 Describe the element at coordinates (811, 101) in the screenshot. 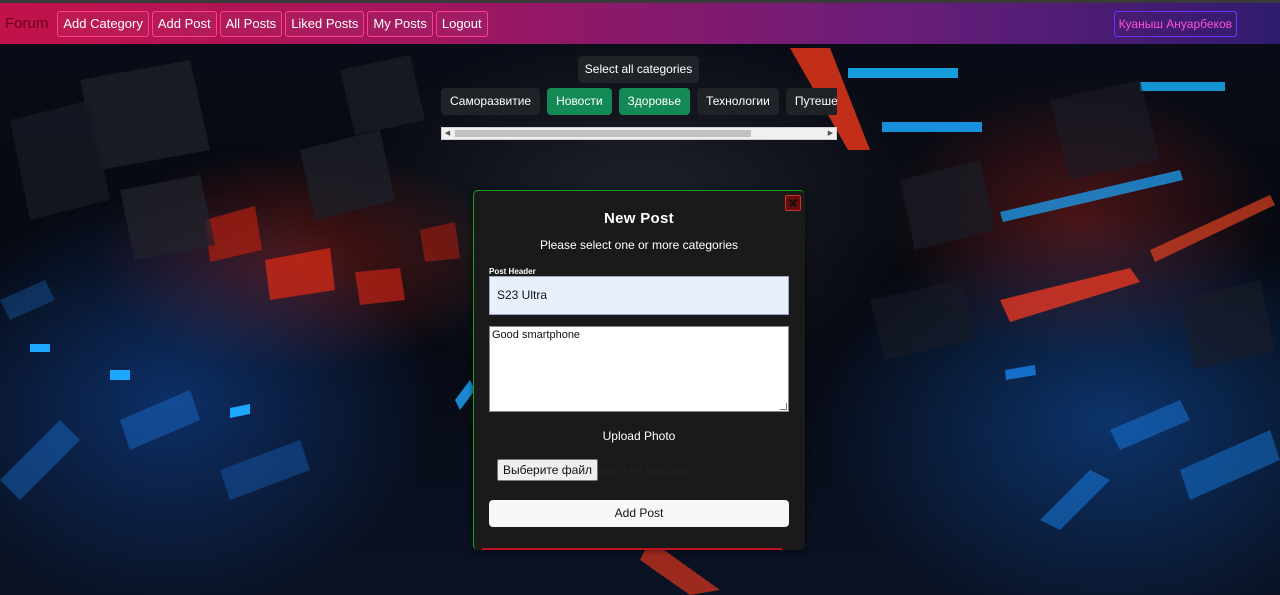

I see `category-puteshestviya: Путешествия` at that location.